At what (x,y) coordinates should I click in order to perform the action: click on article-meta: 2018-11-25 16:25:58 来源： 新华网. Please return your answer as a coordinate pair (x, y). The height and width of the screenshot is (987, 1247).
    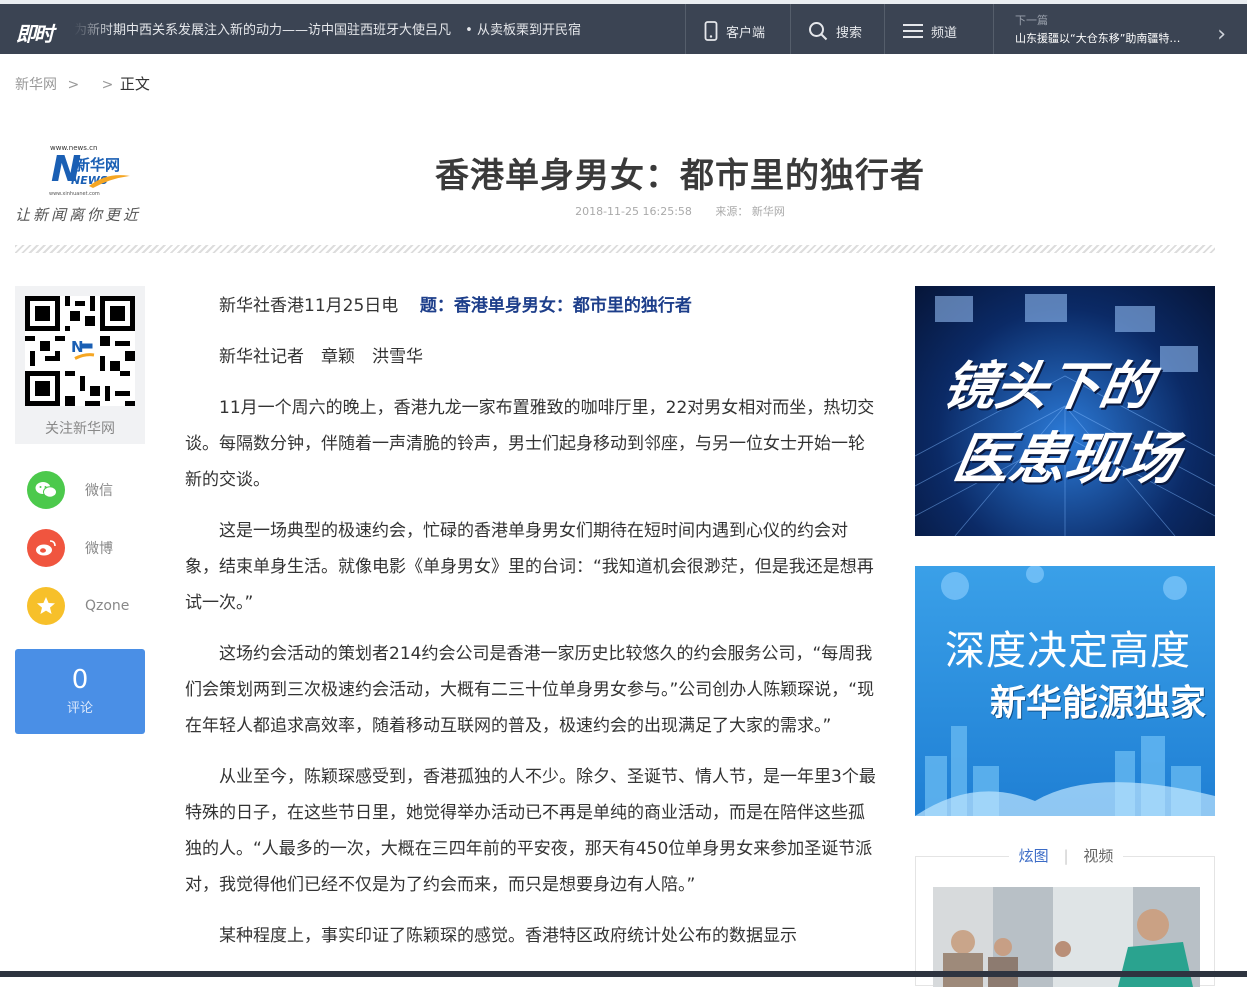
    Looking at the image, I should click on (680, 211).